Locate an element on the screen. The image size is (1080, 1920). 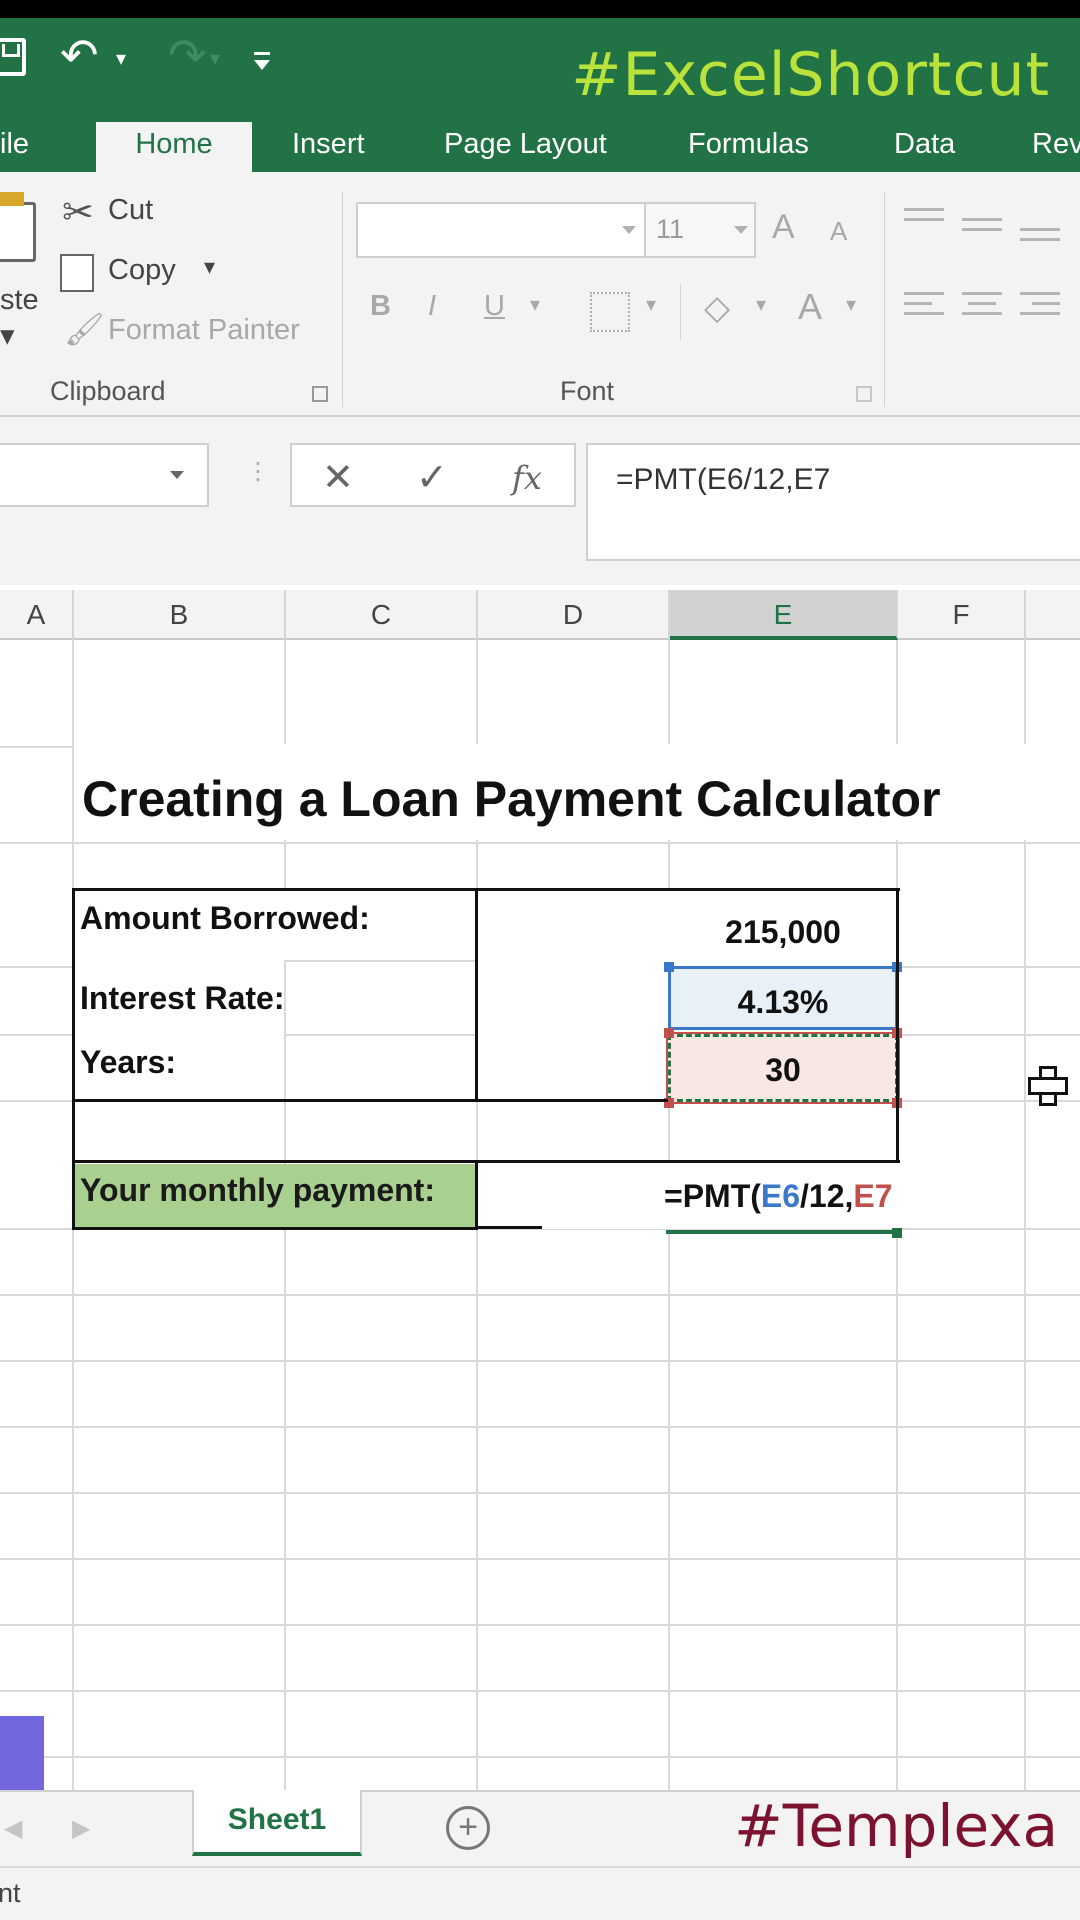
copy-icon is located at coordinates (77, 273).